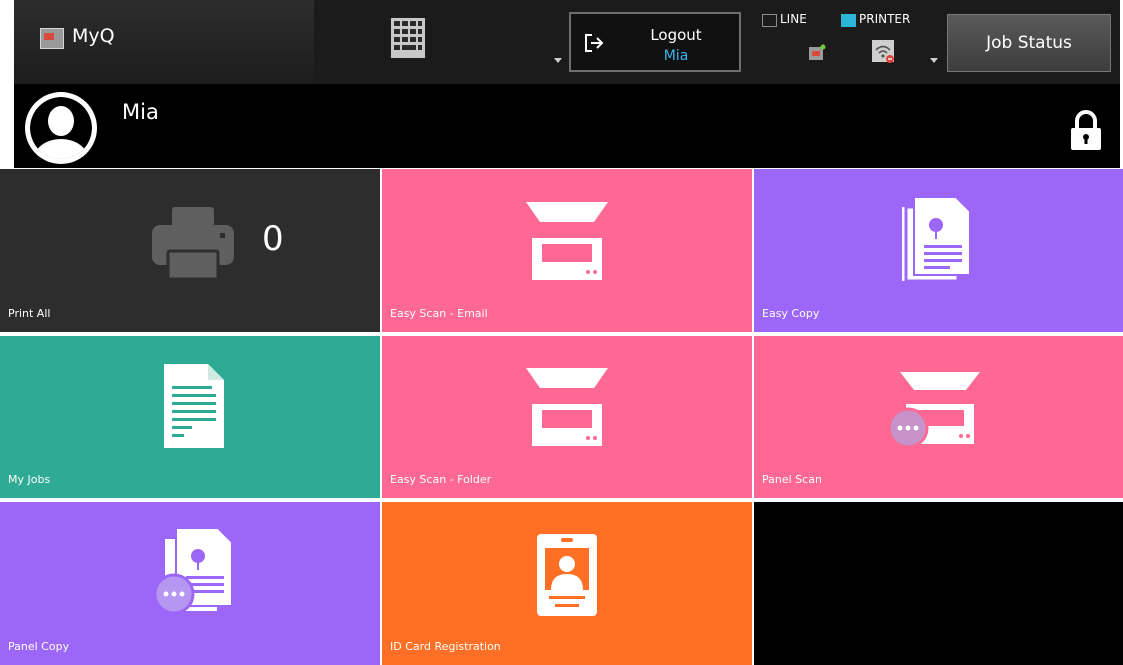 This screenshot has height=665, width=1123. Describe the element at coordinates (408, 38) in the screenshot. I see `keypad-icon` at that location.